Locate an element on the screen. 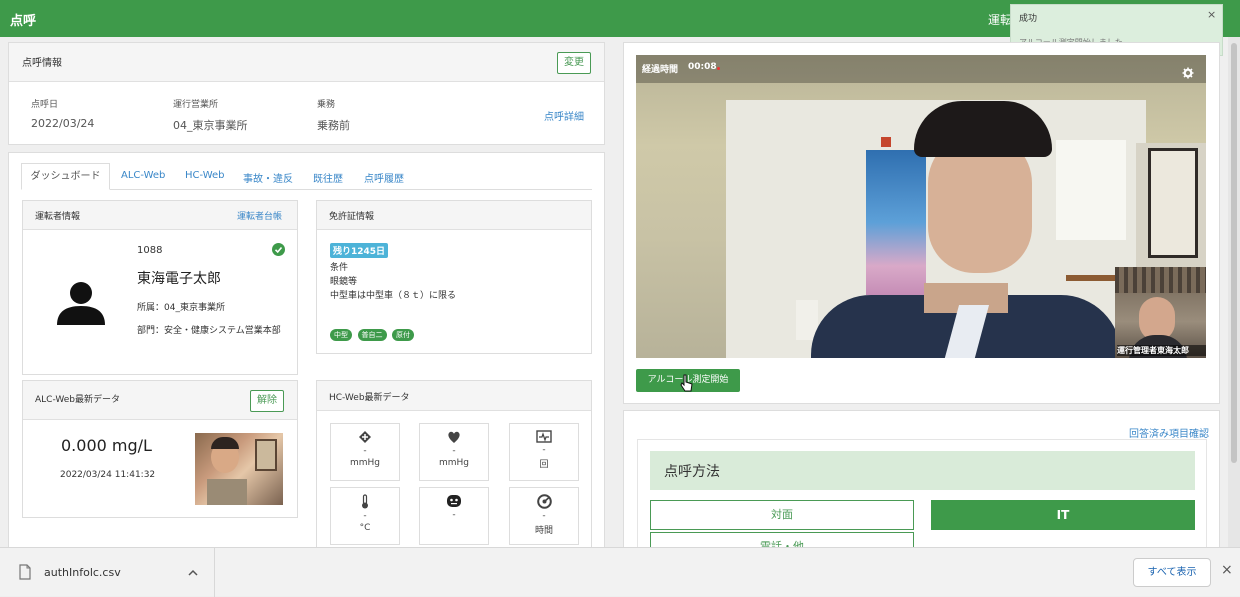  blood-pressure-low-cell: - mmHg is located at coordinates (454, 452).